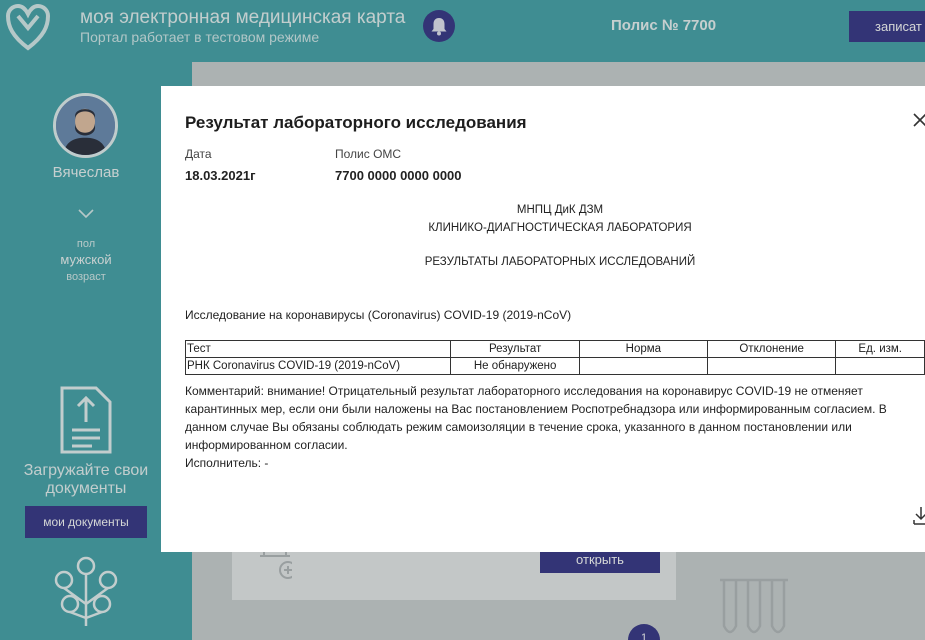  What do you see at coordinates (198, 154) in the screenshot?
I see `date-label: Дата` at bounding box center [198, 154].